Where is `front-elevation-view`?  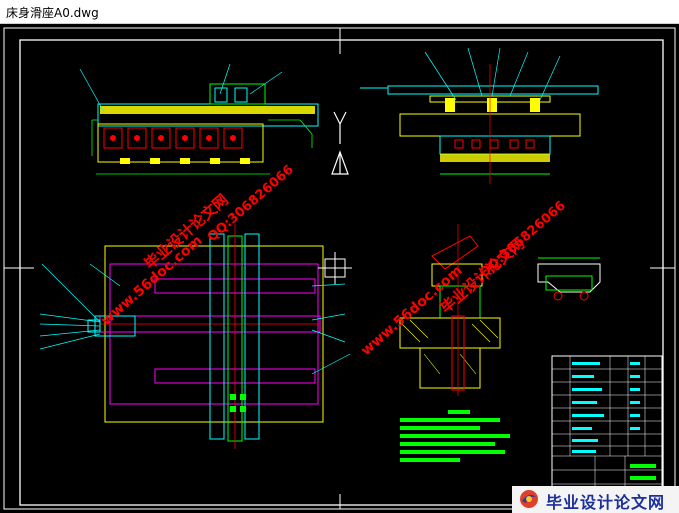 front-elevation-view is located at coordinates (199, 119).